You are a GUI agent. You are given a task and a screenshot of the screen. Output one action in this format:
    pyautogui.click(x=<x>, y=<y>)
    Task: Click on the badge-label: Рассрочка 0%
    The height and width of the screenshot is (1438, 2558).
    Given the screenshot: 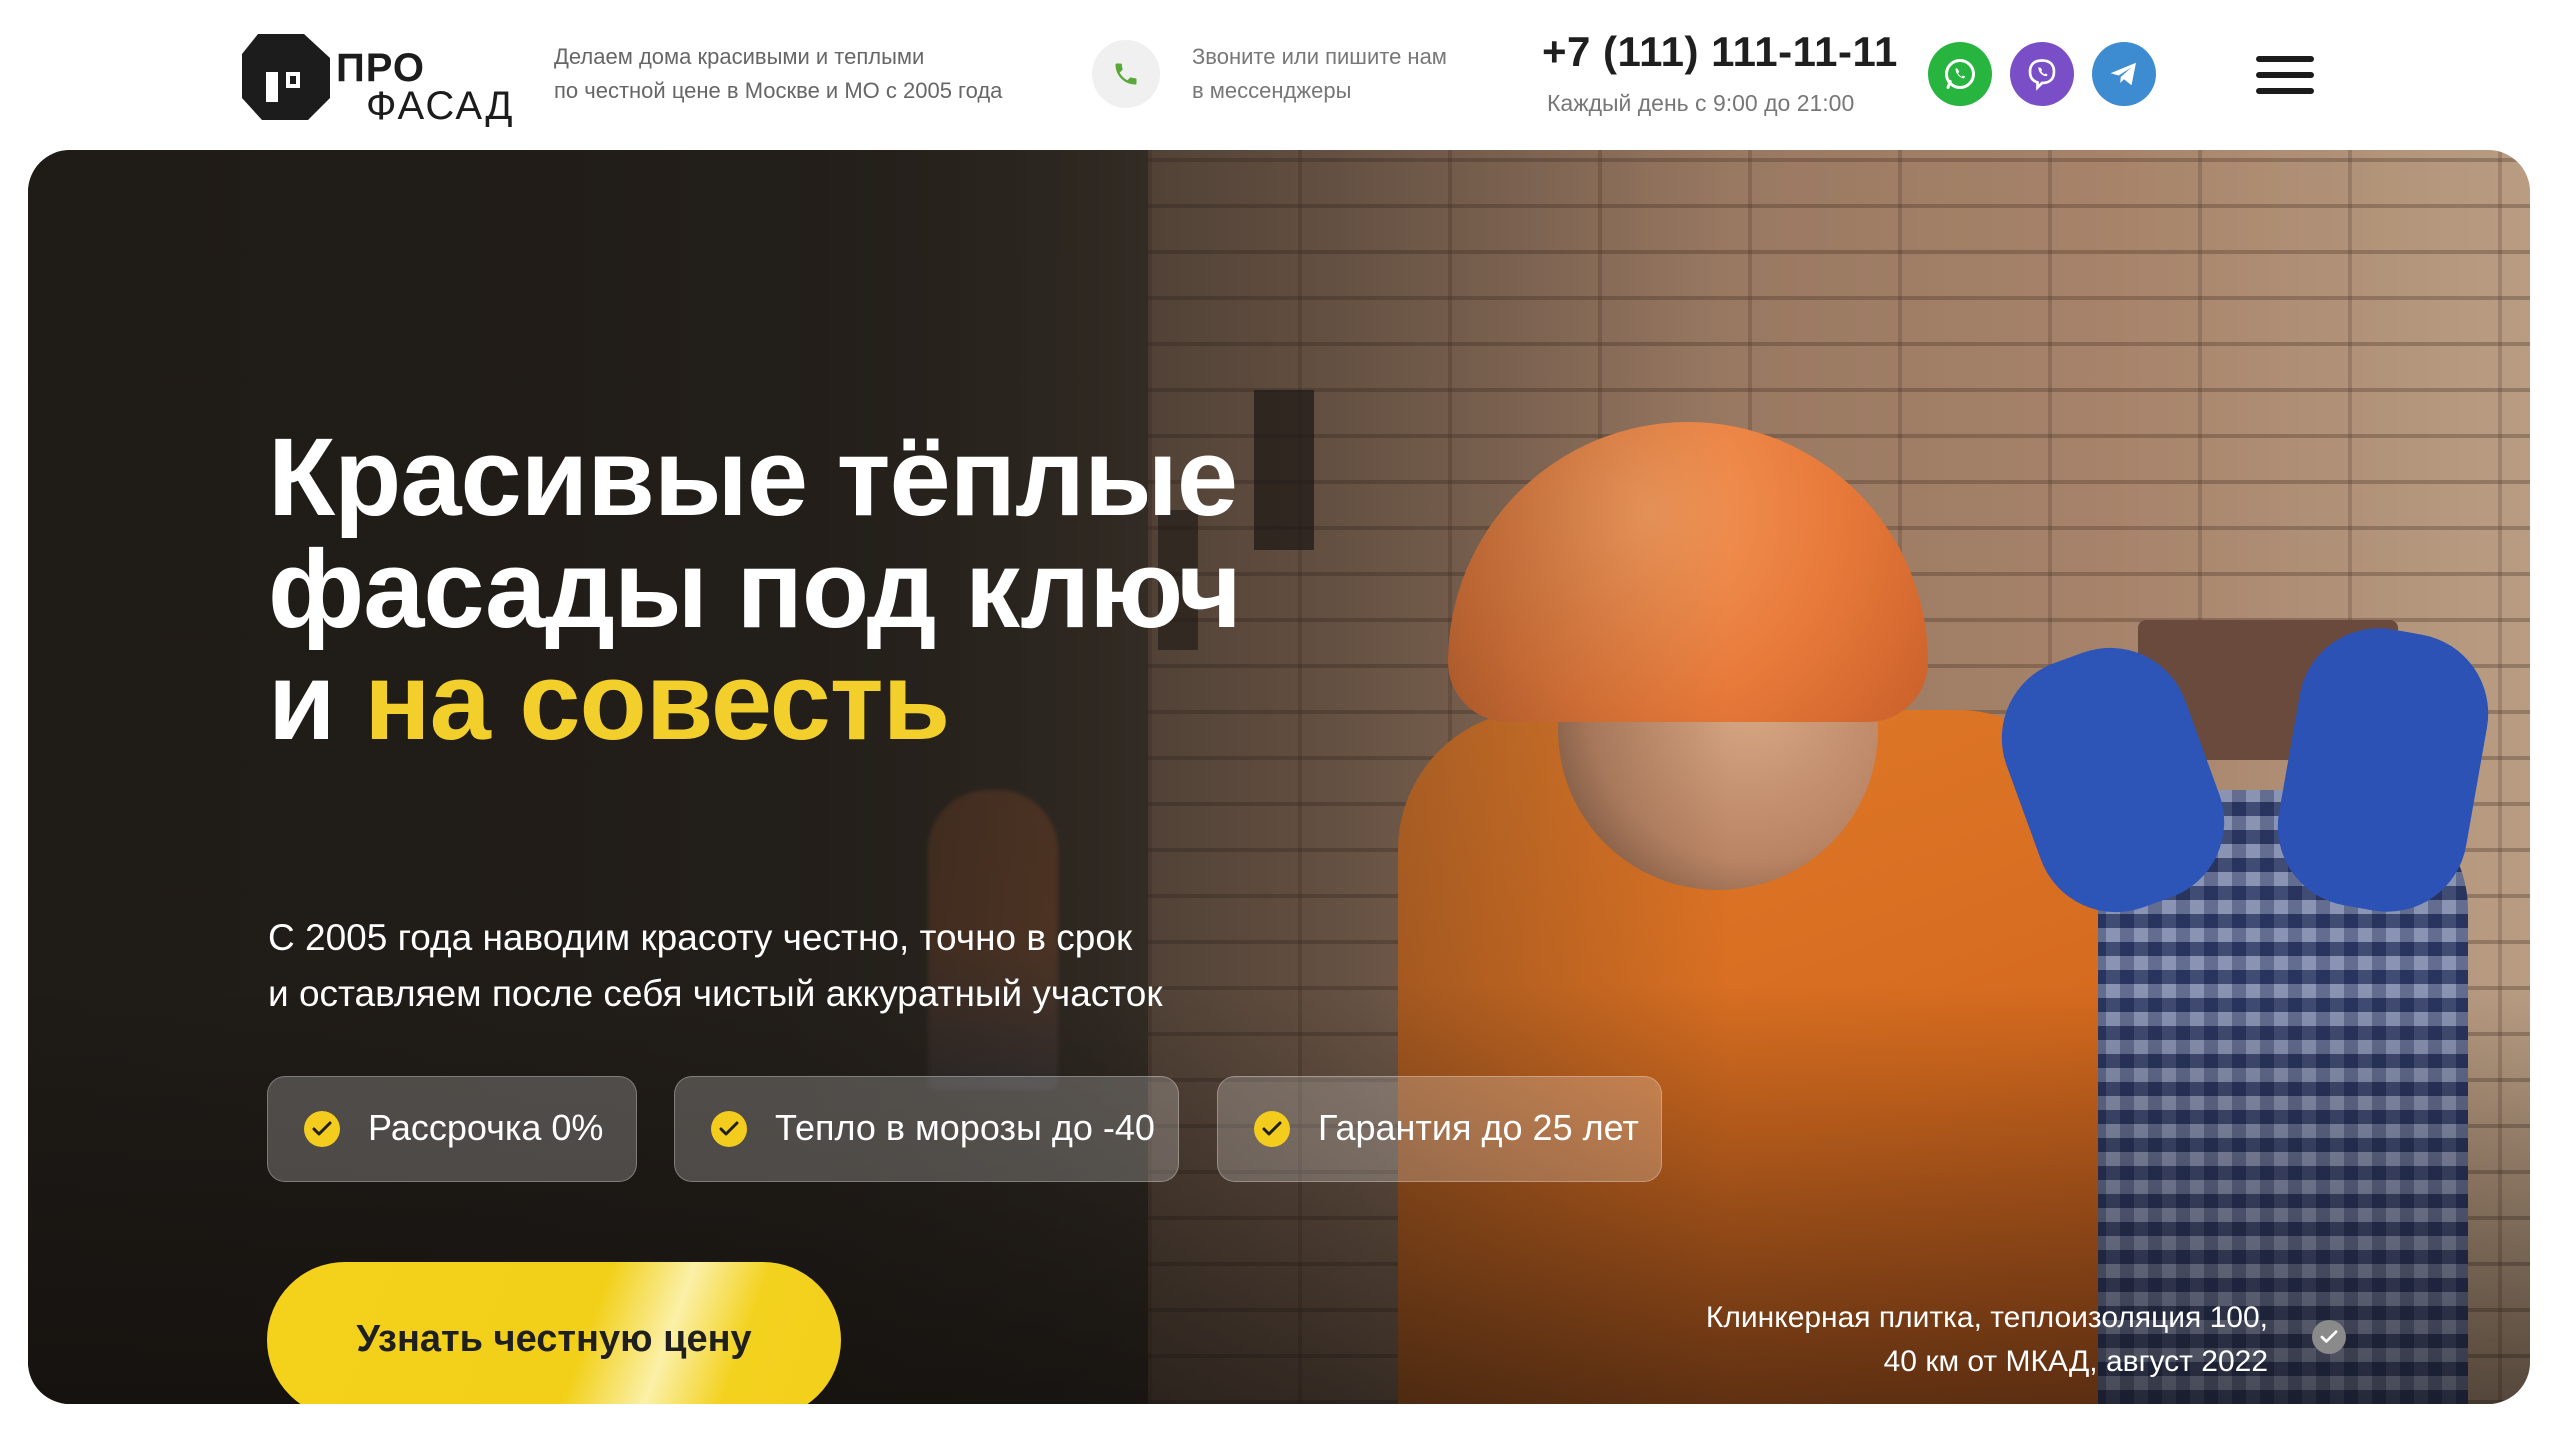 What is the action you would take?
    pyautogui.click(x=486, y=1127)
    